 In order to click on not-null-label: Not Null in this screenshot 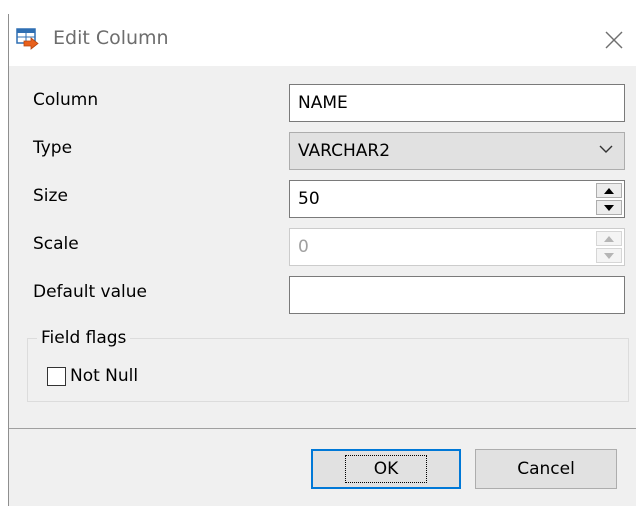, I will do `click(104, 376)`.